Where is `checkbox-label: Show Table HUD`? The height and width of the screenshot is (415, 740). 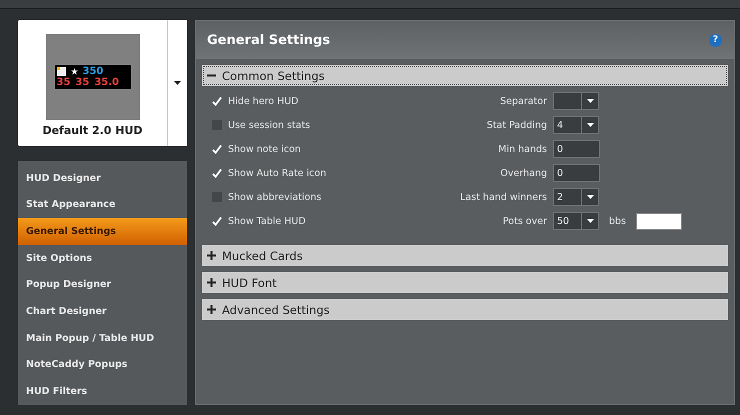 checkbox-label: Show Table HUD is located at coordinates (267, 221).